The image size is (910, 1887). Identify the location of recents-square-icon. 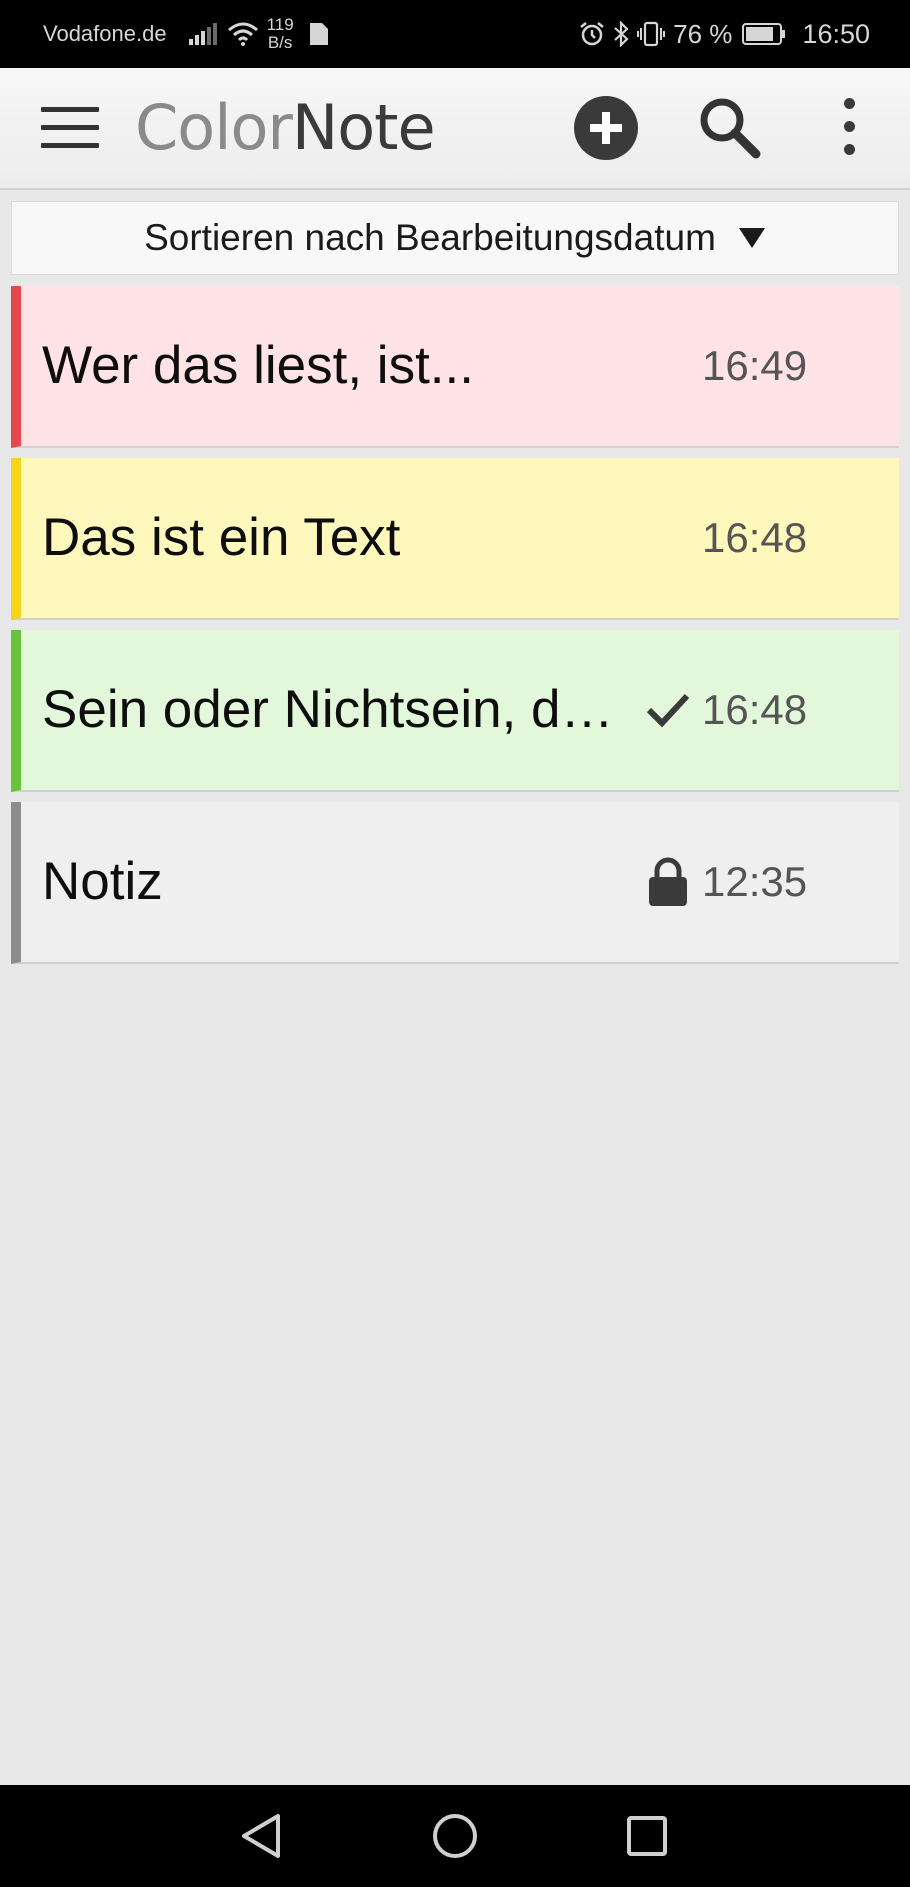
(647, 1836).